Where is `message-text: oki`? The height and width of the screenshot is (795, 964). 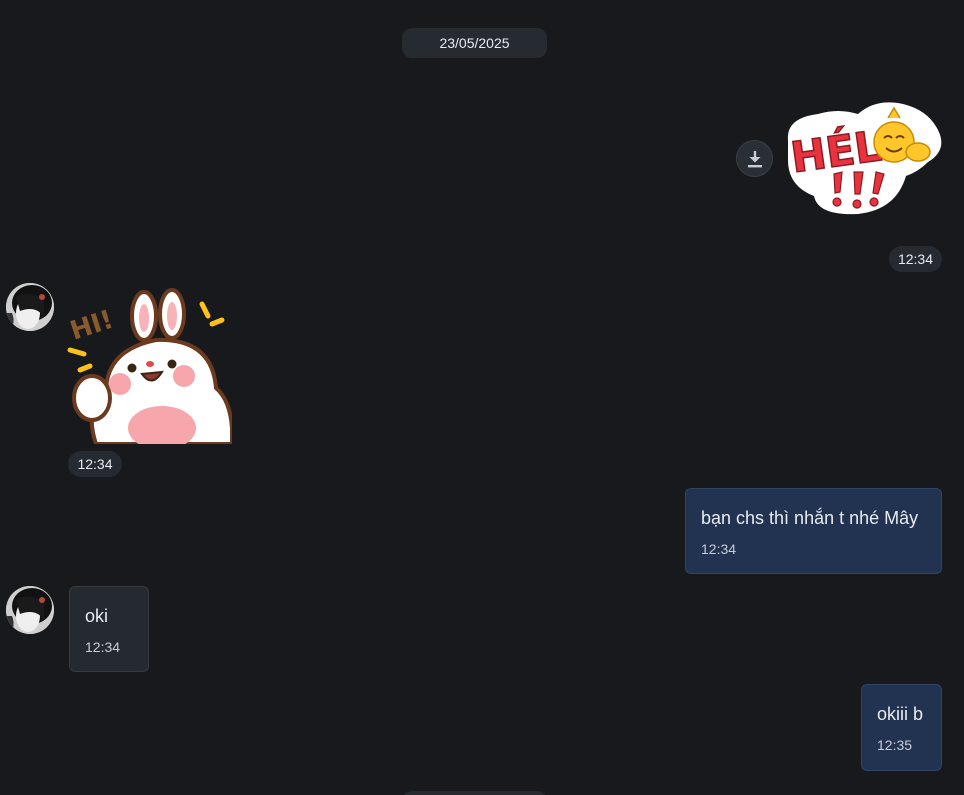
message-text: oki is located at coordinates (97, 616).